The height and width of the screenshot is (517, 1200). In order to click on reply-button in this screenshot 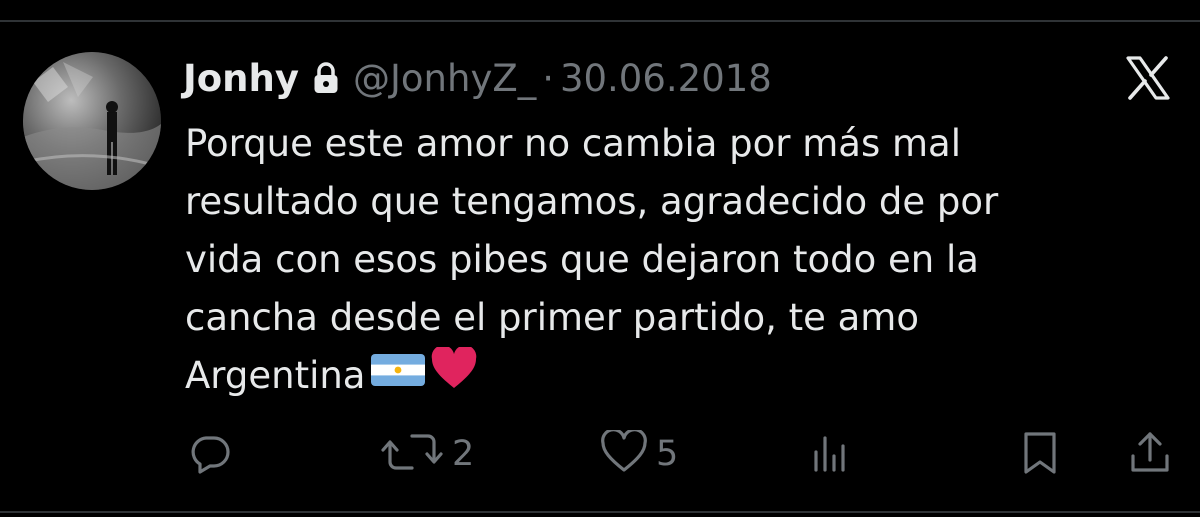, I will do `click(214, 454)`.